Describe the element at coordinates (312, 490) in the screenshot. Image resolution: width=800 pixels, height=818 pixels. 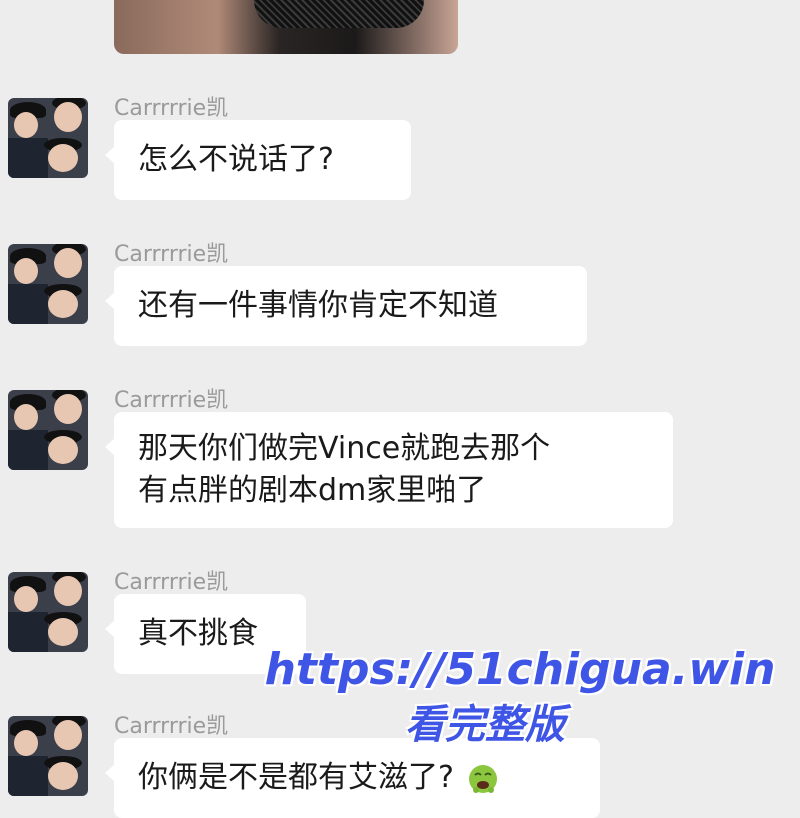
I see `message-text-line: 有点胖的剧本dm家里啪了` at that location.